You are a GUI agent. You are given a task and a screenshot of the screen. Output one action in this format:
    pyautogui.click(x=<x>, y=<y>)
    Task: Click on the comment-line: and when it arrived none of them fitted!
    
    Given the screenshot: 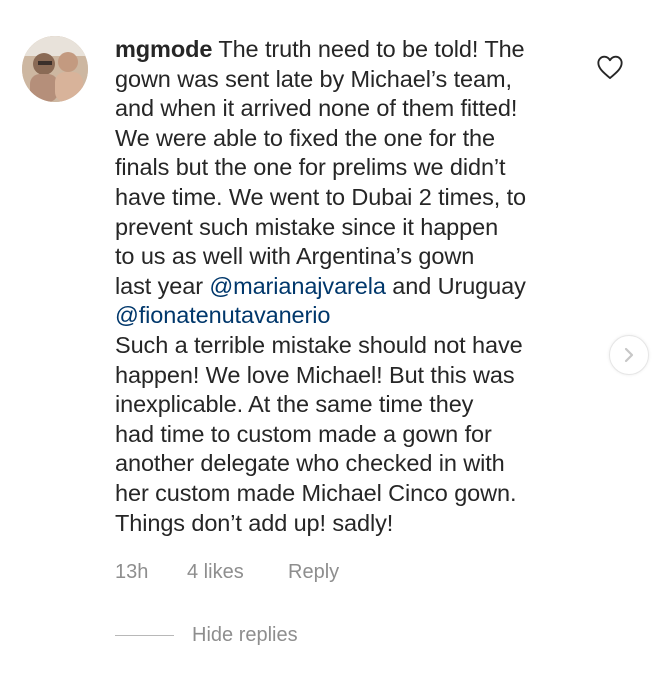 What is the action you would take?
    pyautogui.click(x=316, y=108)
    